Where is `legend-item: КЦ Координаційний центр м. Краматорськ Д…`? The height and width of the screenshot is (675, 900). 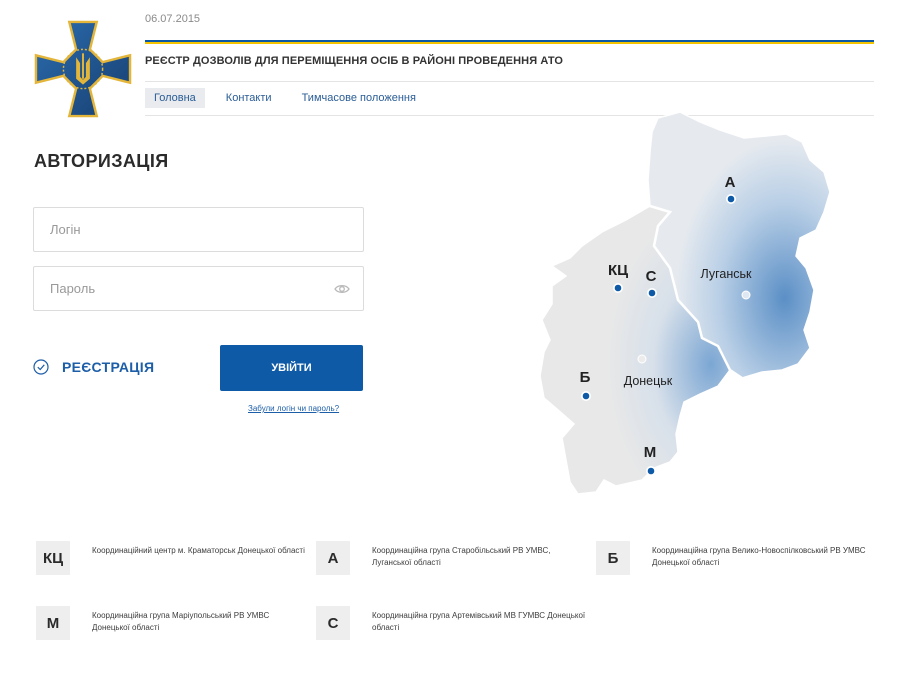 legend-item: КЦ Координаційний центр м. Краматорськ Д… is located at coordinates (171, 558).